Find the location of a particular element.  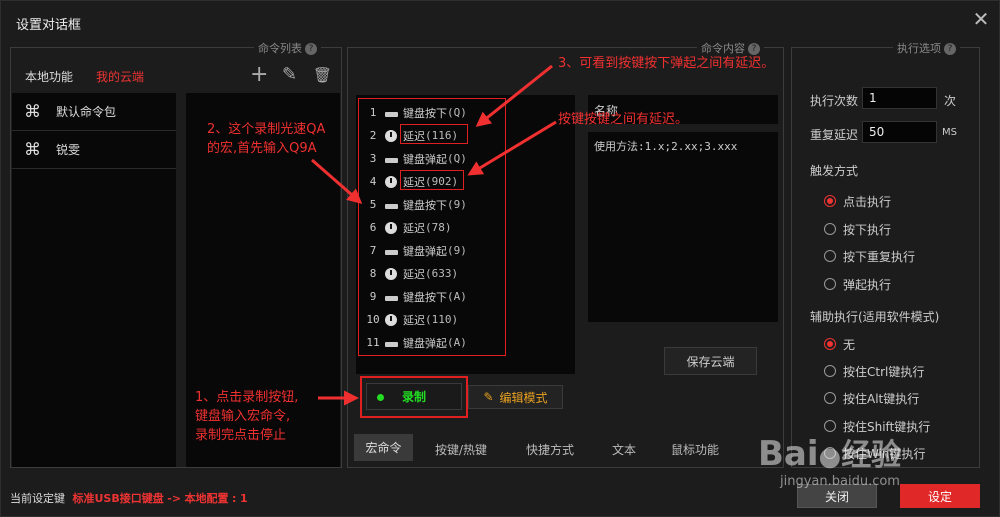

tab-hotkey: 按键/热键 is located at coordinates (461, 449).